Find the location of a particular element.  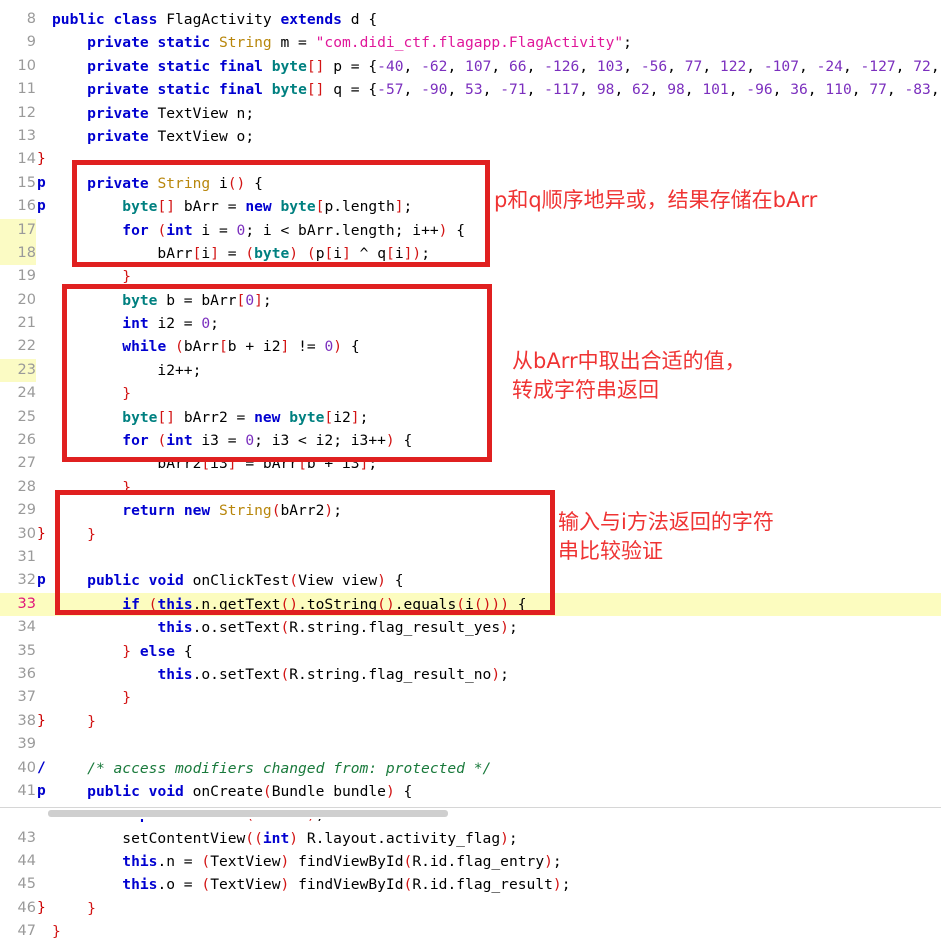

code-line: 8 public class FlagActivity extends d { is located at coordinates (470, 19).